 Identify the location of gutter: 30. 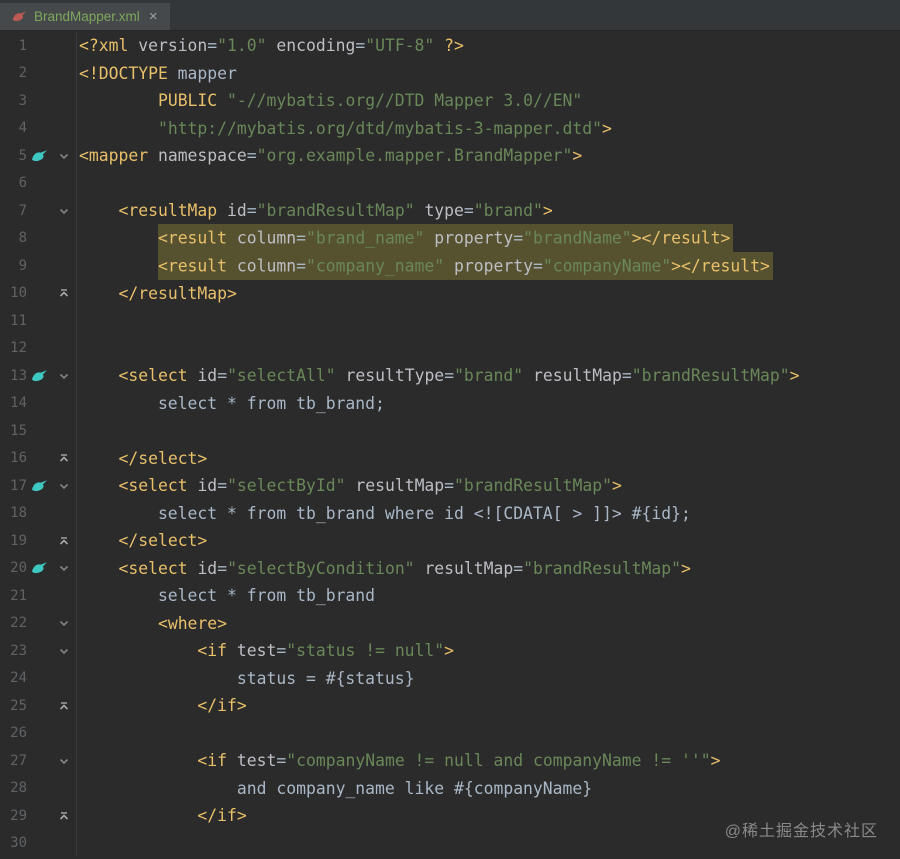
(38, 843).